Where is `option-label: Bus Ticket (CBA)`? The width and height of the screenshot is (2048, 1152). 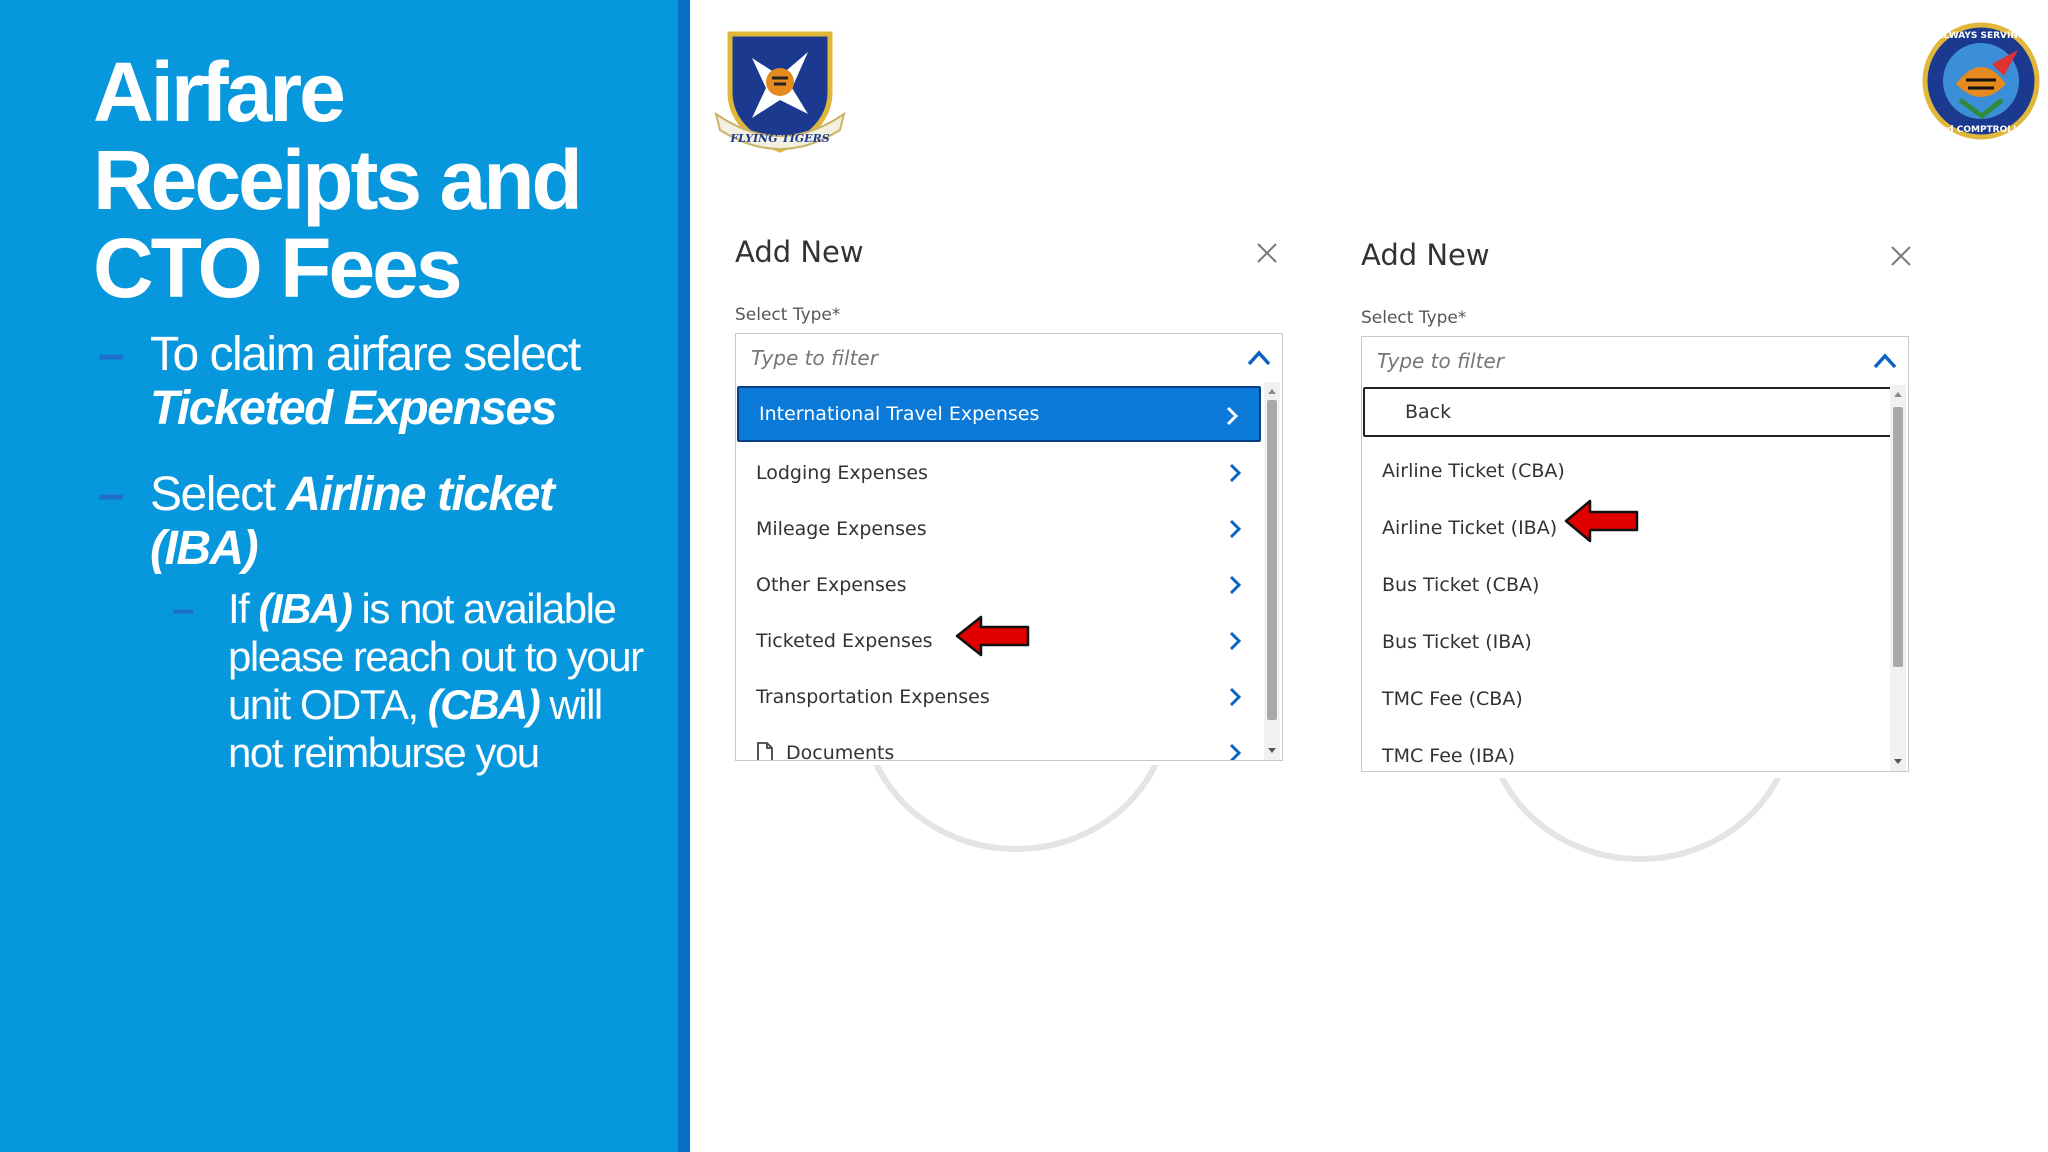
option-label: Bus Ticket (CBA) is located at coordinates (1461, 585).